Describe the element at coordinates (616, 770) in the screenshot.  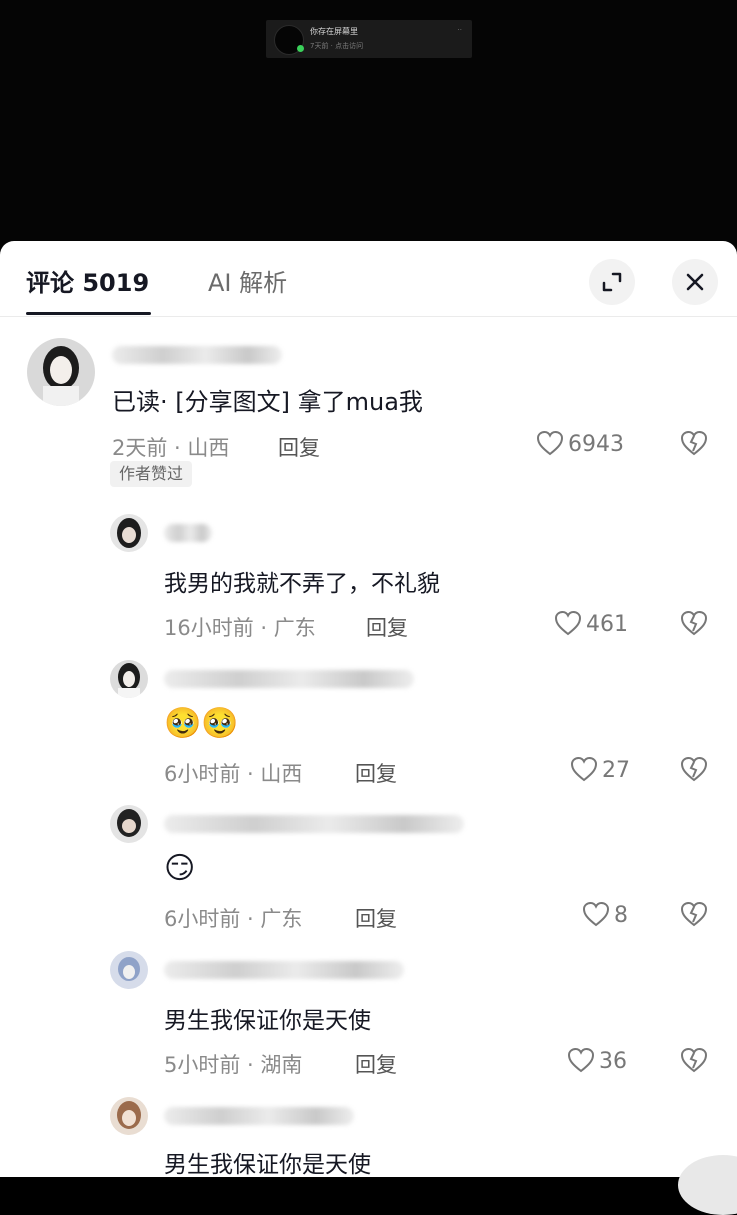
I see `like-count: 27` at that location.